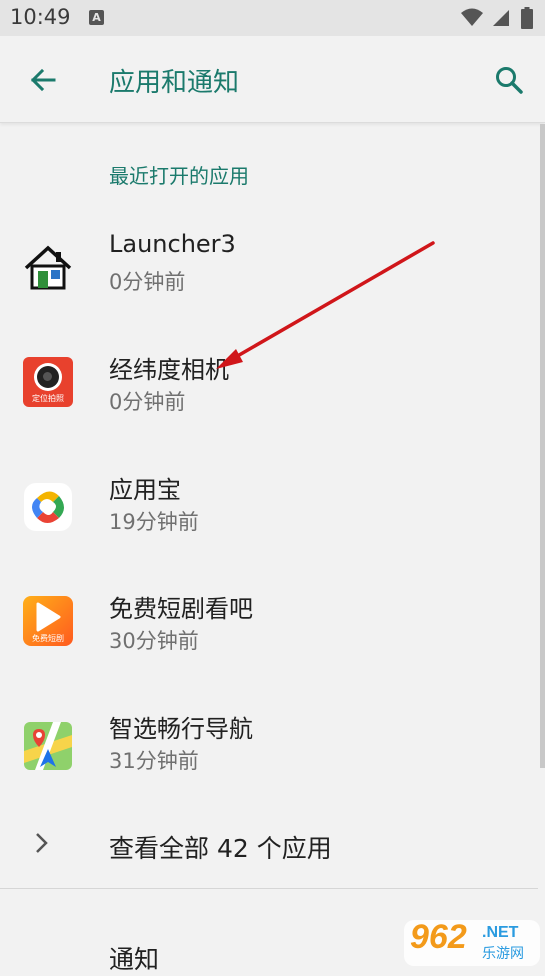 The width and height of the screenshot is (545, 976). I want to click on arrow-back-icon, so click(43, 80).